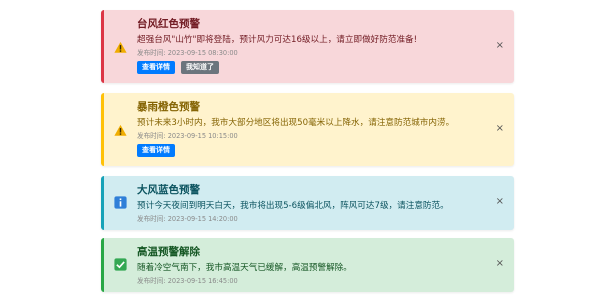 This screenshot has width=590, height=300. I want to click on alert-title: 暴雨橙色预警, so click(168, 107).